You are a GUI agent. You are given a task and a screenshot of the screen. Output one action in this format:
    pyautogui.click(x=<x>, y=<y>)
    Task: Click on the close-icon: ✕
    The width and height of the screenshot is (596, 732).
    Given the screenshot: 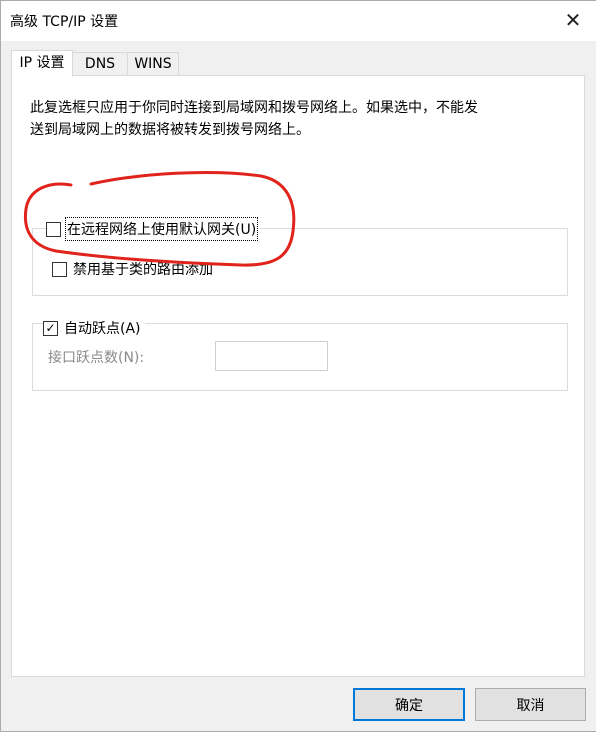 What is the action you would take?
    pyautogui.click(x=573, y=20)
    